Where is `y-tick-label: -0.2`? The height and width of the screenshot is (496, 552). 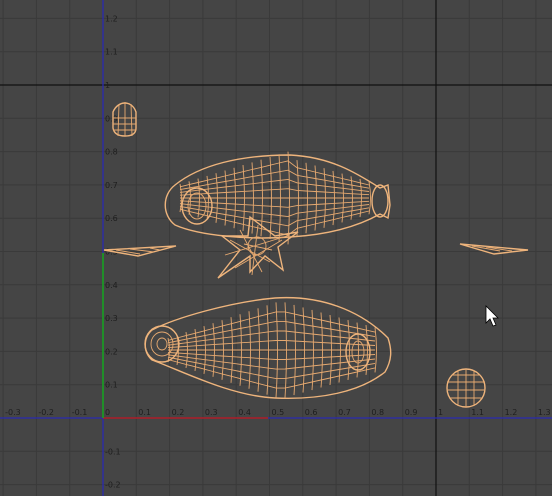 y-tick-label: -0.2 is located at coordinates (113, 485).